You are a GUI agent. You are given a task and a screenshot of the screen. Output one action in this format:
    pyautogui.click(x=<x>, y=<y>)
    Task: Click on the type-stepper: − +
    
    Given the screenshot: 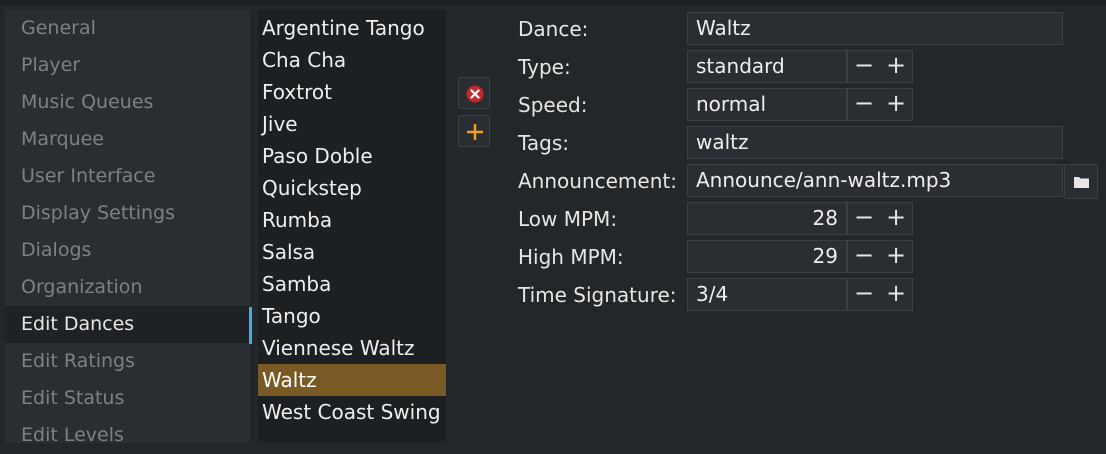 What is the action you would take?
    pyautogui.click(x=880, y=66)
    